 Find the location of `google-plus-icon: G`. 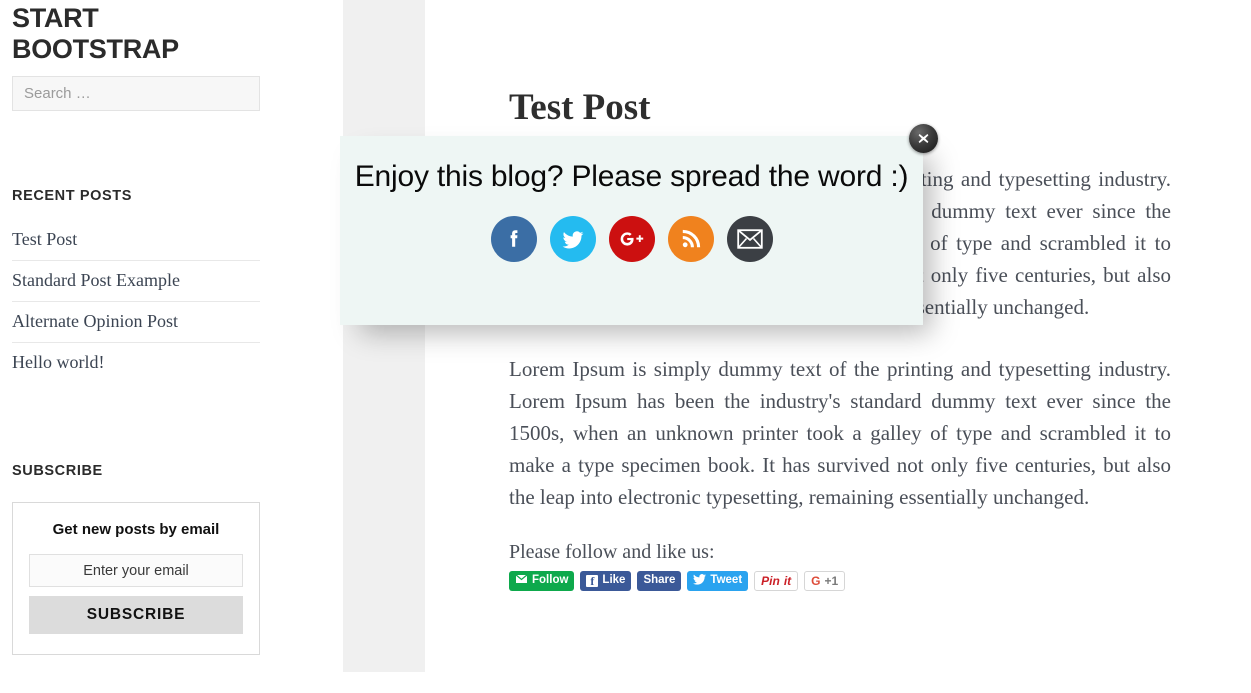

google-plus-icon: G is located at coordinates (816, 581).